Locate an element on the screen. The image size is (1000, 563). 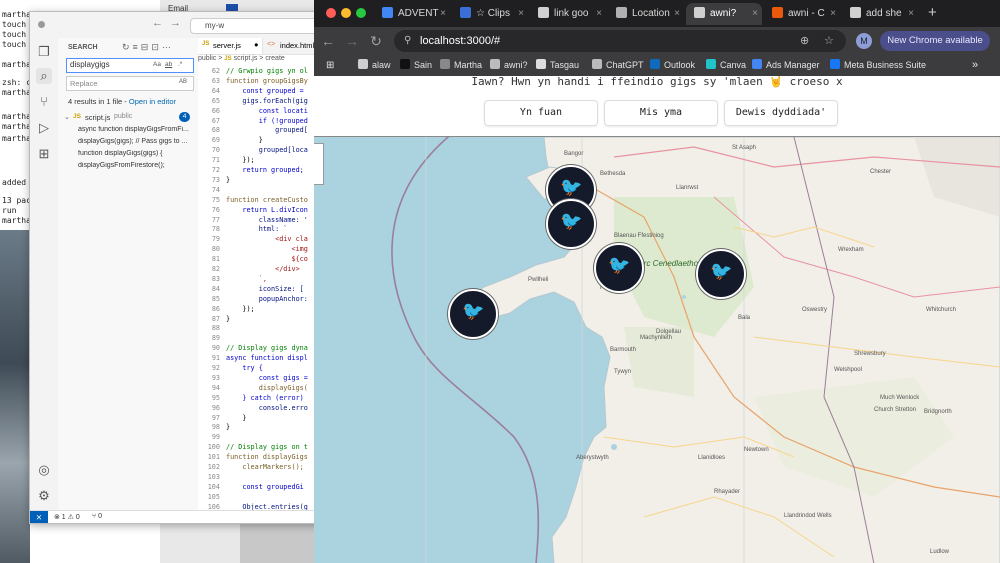
extensions-icon: ⊞ is located at coordinates (44, 154).